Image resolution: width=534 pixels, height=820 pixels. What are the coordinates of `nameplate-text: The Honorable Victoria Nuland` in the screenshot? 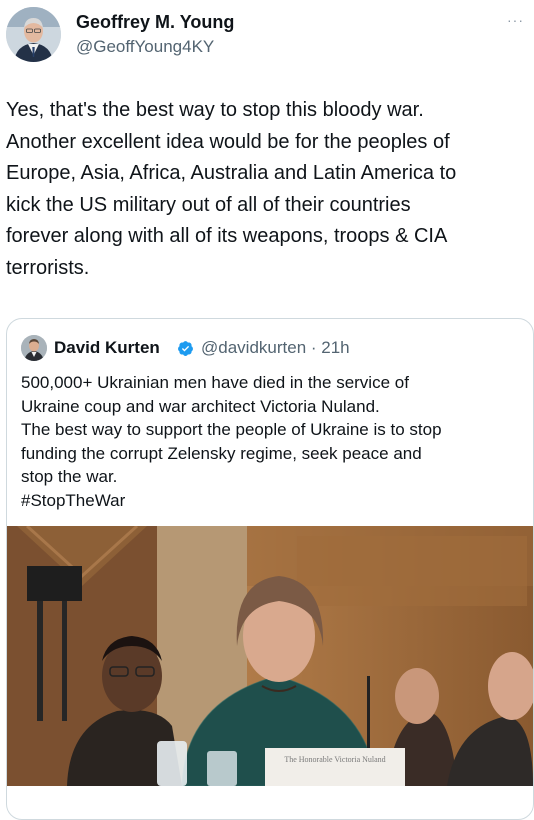 It's located at (334, 759).